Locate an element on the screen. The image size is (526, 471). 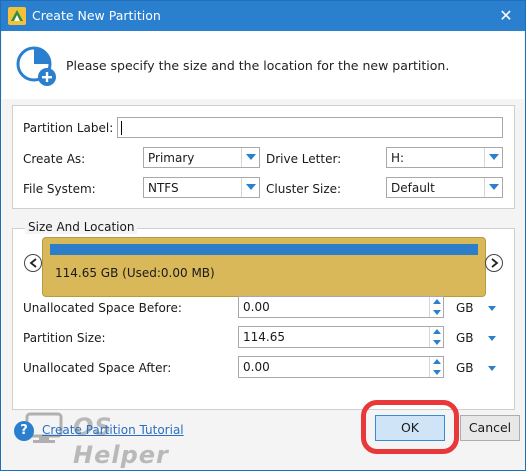
file-system-select: NTFS is located at coordinates (201, 187).